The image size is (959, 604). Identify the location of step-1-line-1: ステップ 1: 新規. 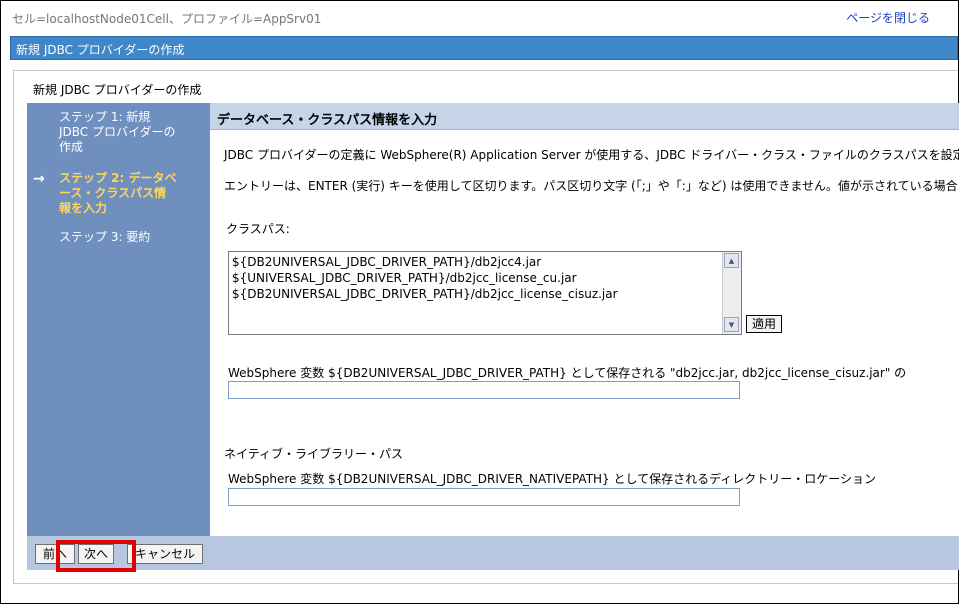
(105, 117).